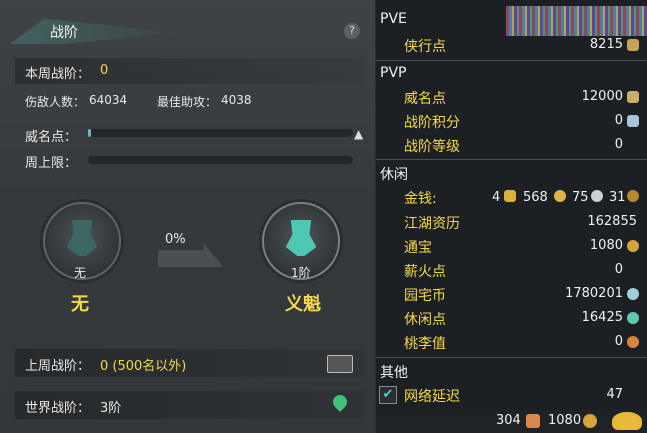  What do you see at coordinates (359, 134) in the screenshot?
I see `cap-marker-icon: ▲` at bounding box center [359, 134].